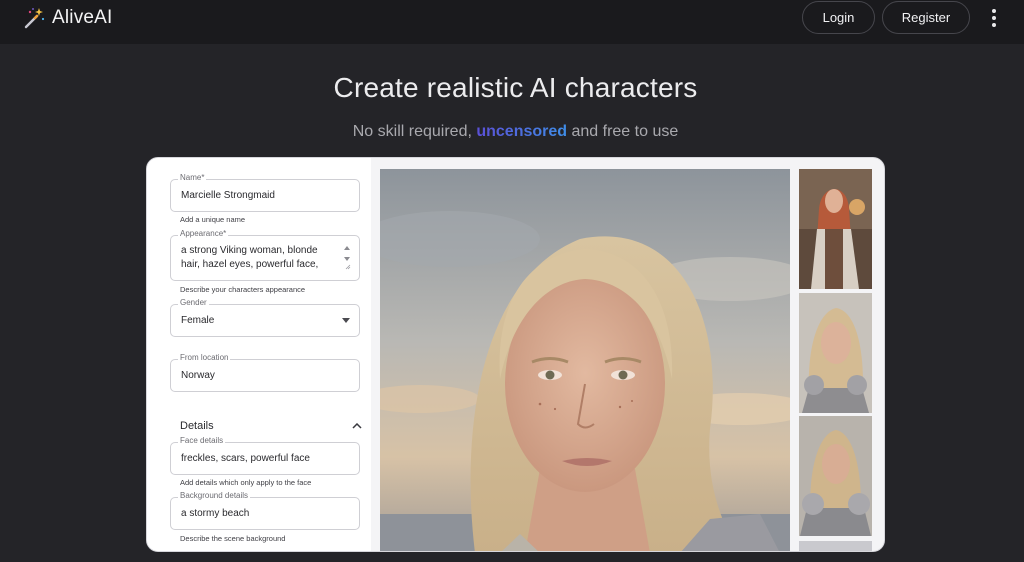  I want to click on hero-subtitle-before: No skill required,, so click(414, 131).